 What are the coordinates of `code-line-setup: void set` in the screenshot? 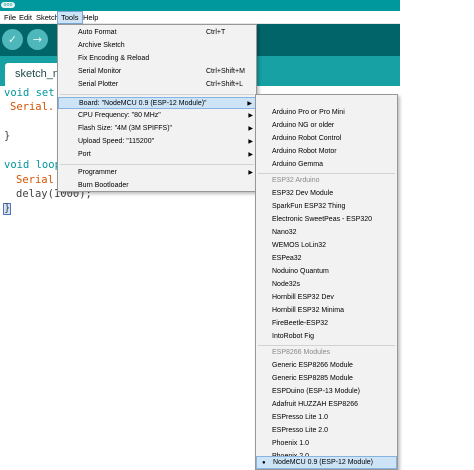 It's located at (29, 93).